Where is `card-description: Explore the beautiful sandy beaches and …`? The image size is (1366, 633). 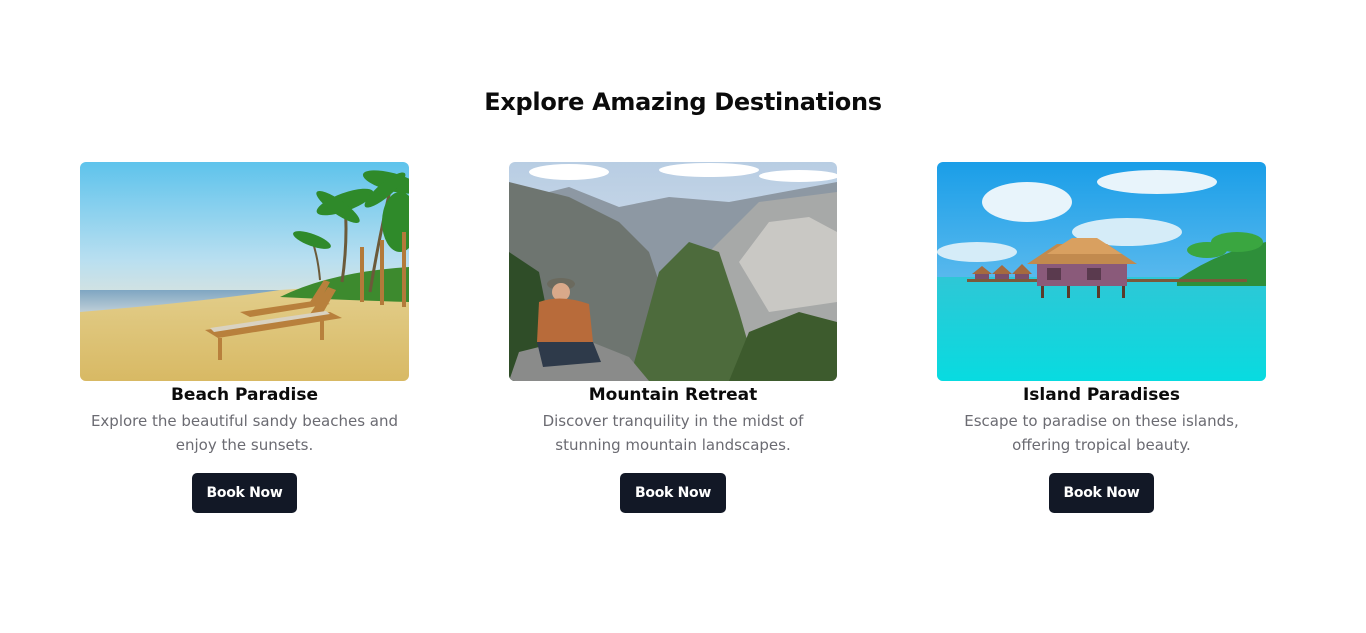
card-description: Explore the beautiful sandy beaches and … is located at coordinates (244, 433).